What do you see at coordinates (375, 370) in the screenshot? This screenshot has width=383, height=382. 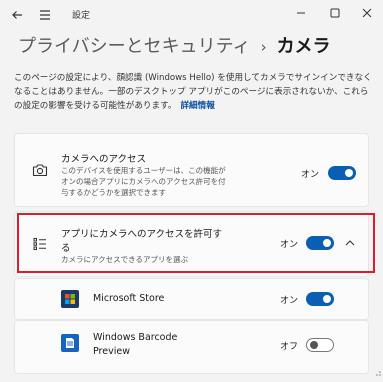 I see `resize-grip-icon` at bounding box center [375, 370].